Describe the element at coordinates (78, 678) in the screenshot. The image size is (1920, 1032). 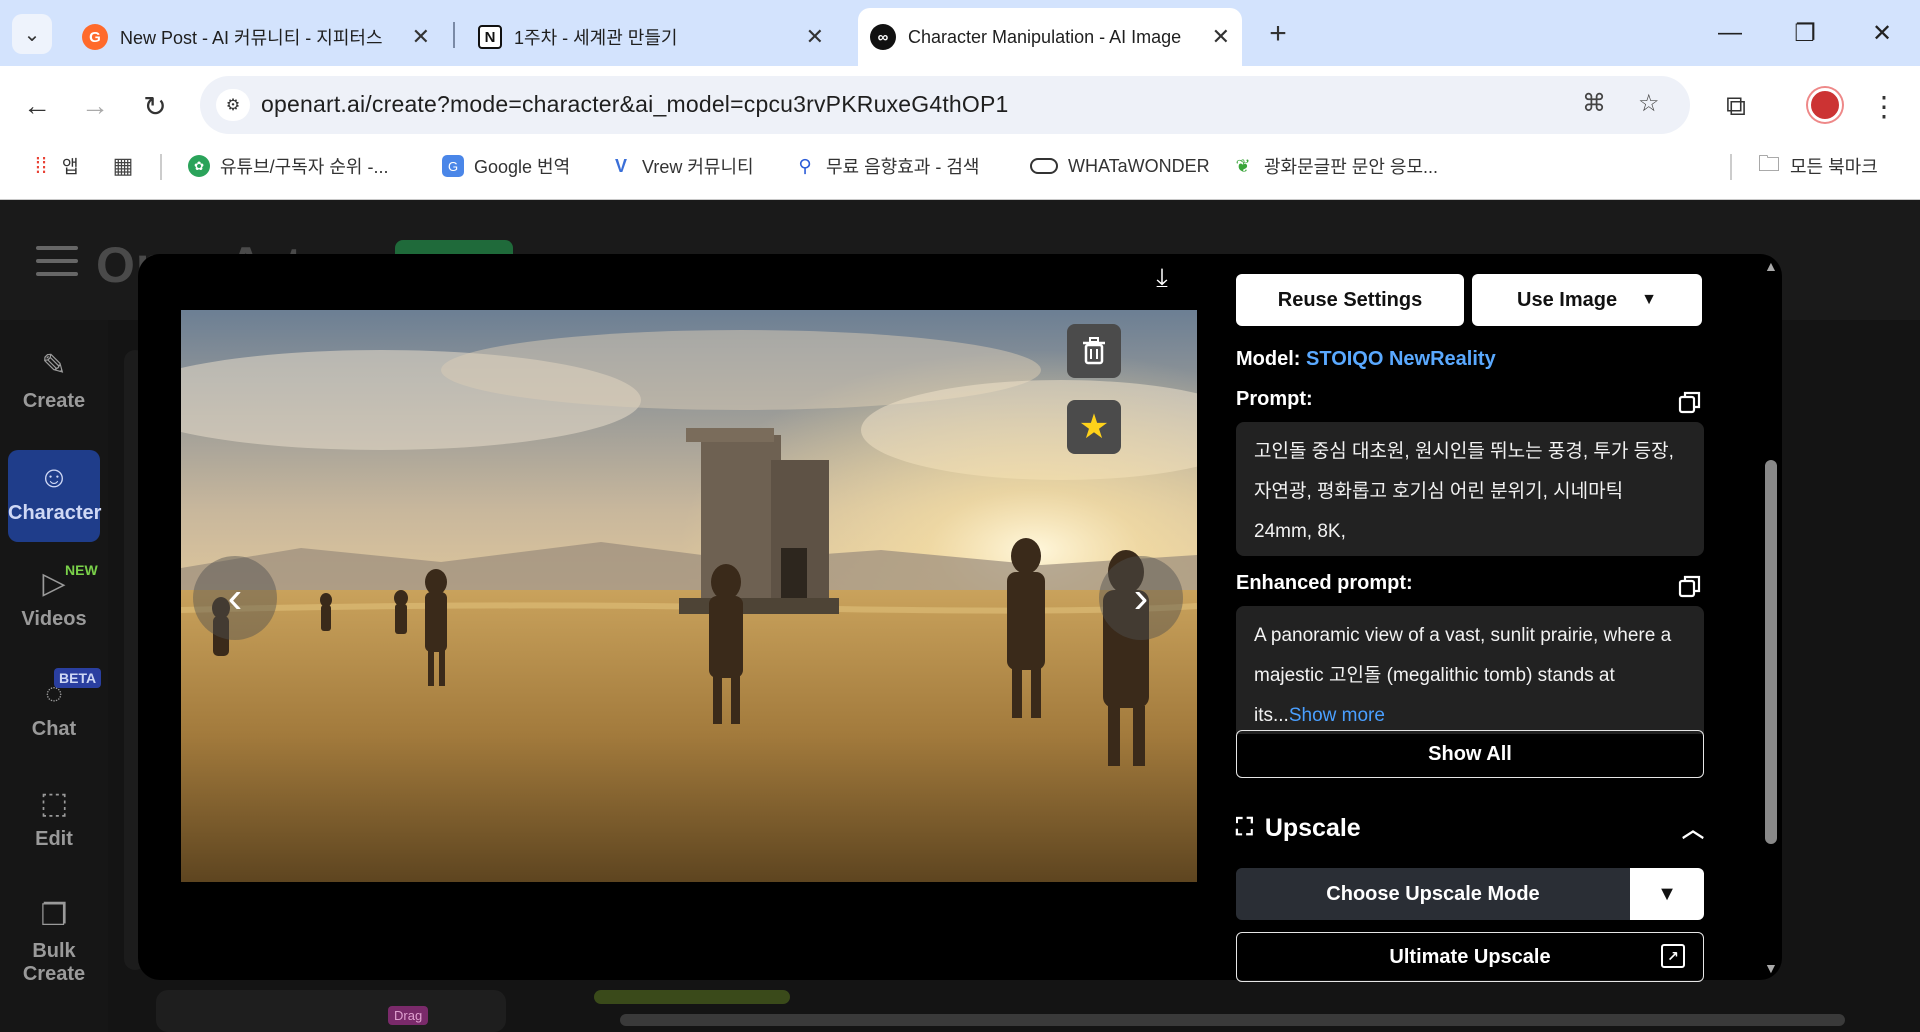
I see `beta-badge: BETA` at that location.